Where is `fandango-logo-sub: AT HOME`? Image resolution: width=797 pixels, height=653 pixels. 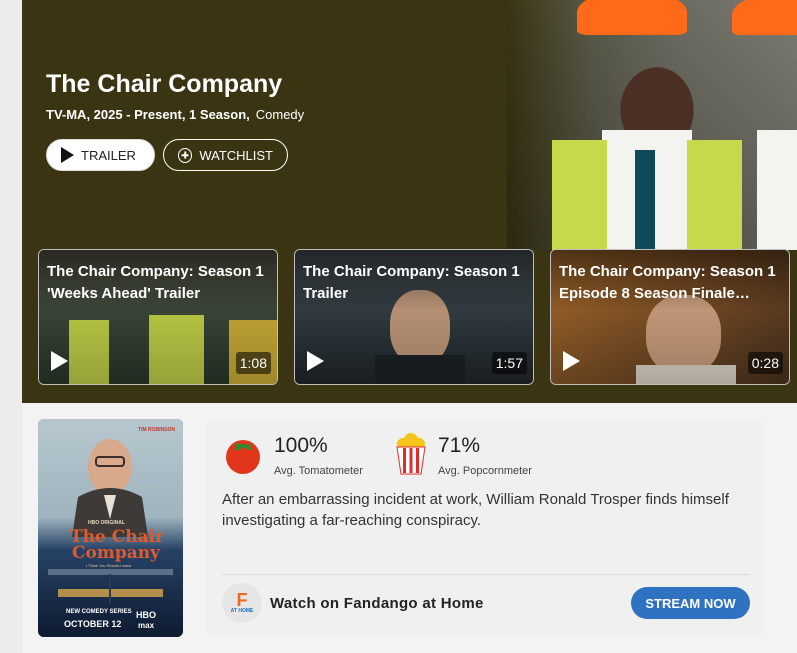 fandango-logo-sub: AT HOME is located at coordinates (242, 611).